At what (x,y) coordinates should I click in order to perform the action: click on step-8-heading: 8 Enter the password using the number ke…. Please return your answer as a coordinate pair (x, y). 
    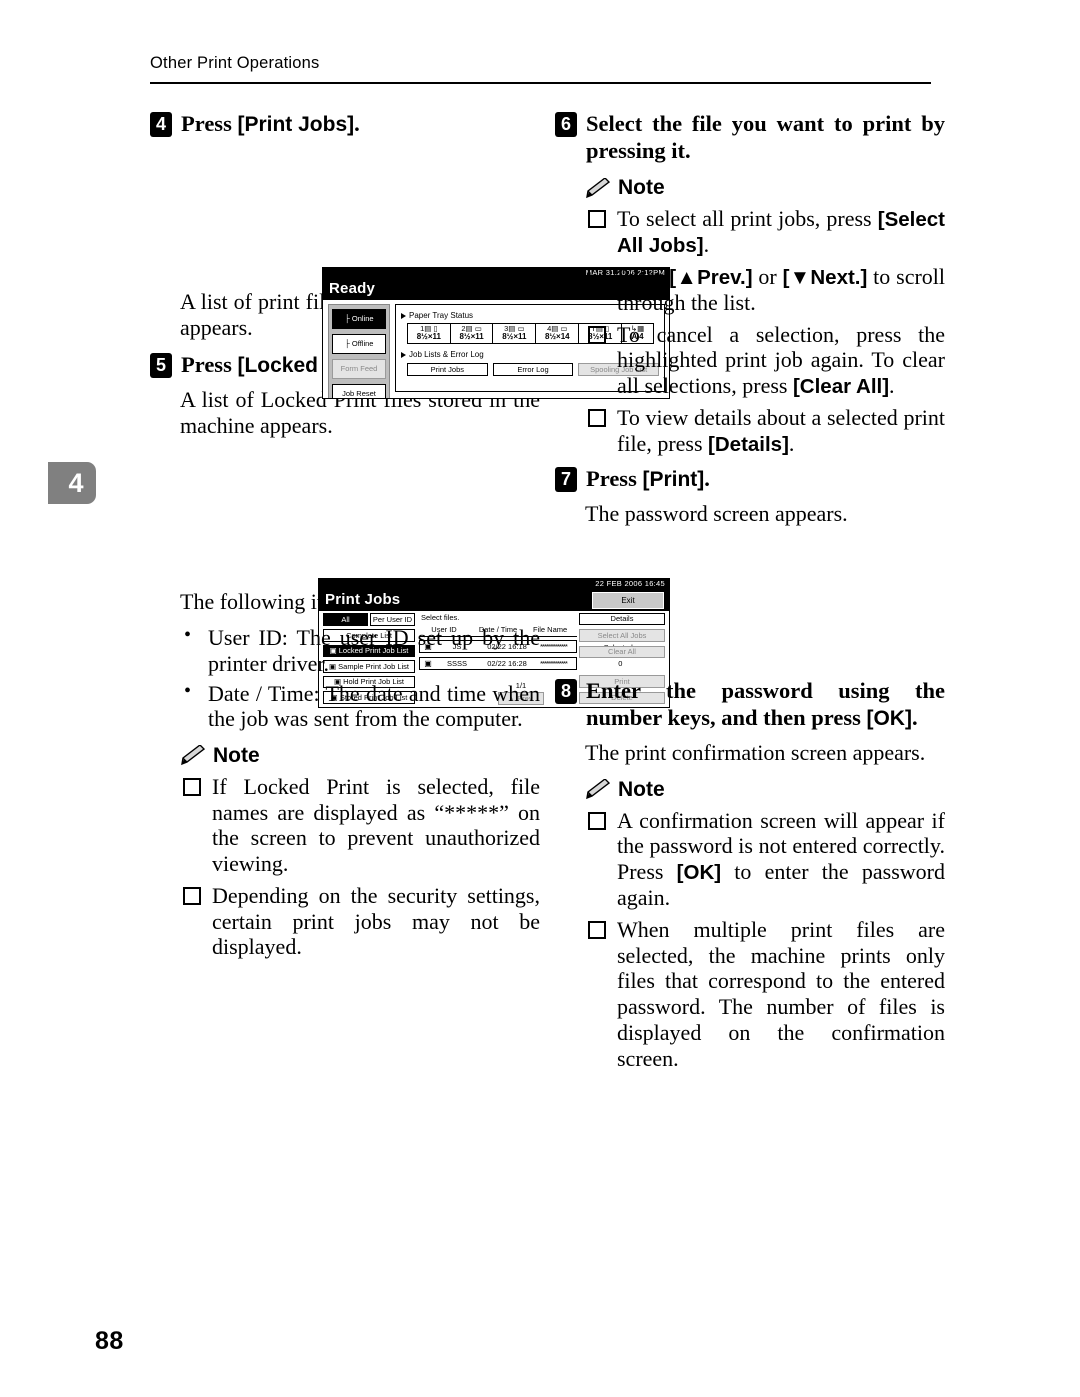
    Looking at the image, I should click on (750, 704).